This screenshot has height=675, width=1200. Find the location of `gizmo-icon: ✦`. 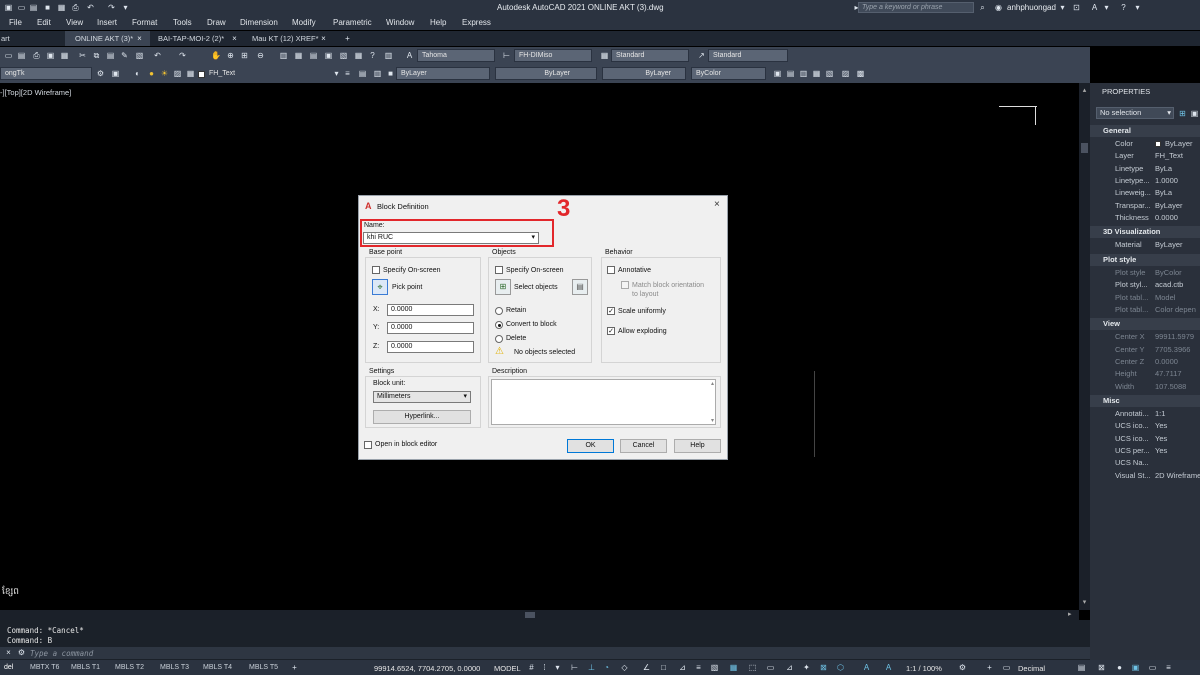

gizmo-icon: ✦ is located at coordinates (806, 667).